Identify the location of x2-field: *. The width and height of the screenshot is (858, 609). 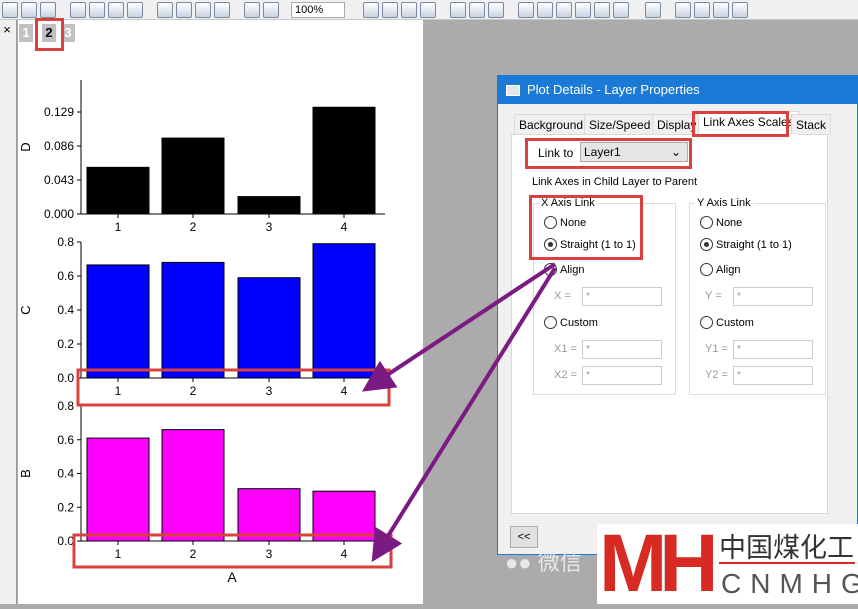
(622, 375).